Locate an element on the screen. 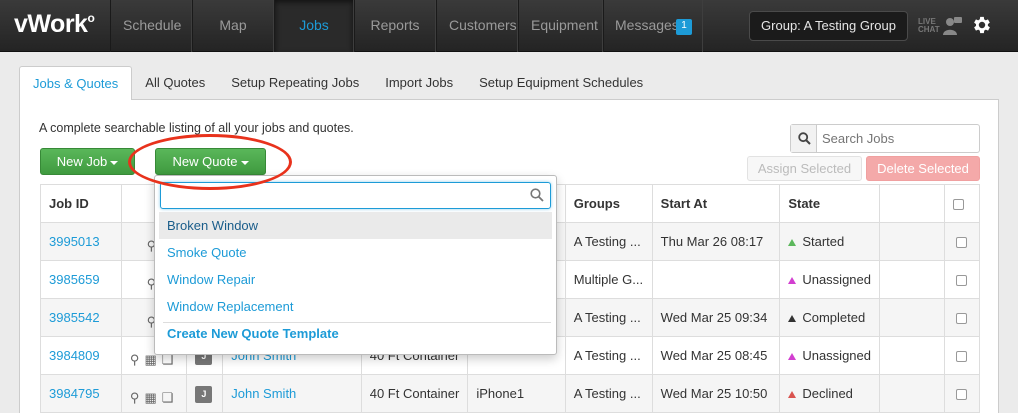 This screenshot has height=413, width=1018. state-label: Started is located at coordinates (823, 241).